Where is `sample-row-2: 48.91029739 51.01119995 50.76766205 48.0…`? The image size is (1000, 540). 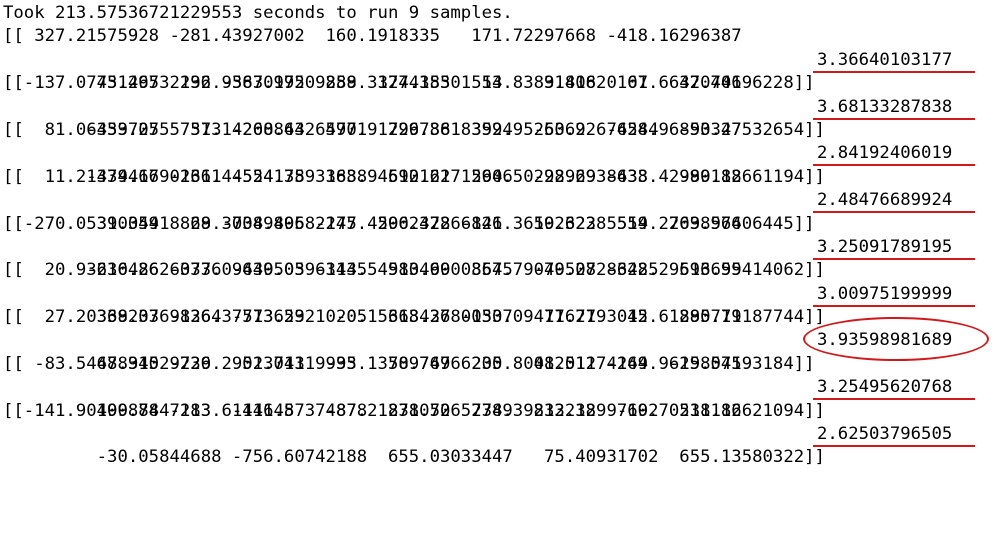
sample-row-2: 48.91029739 51.01119995 50.76766205 48.0… is located at coordinates (498, 345).